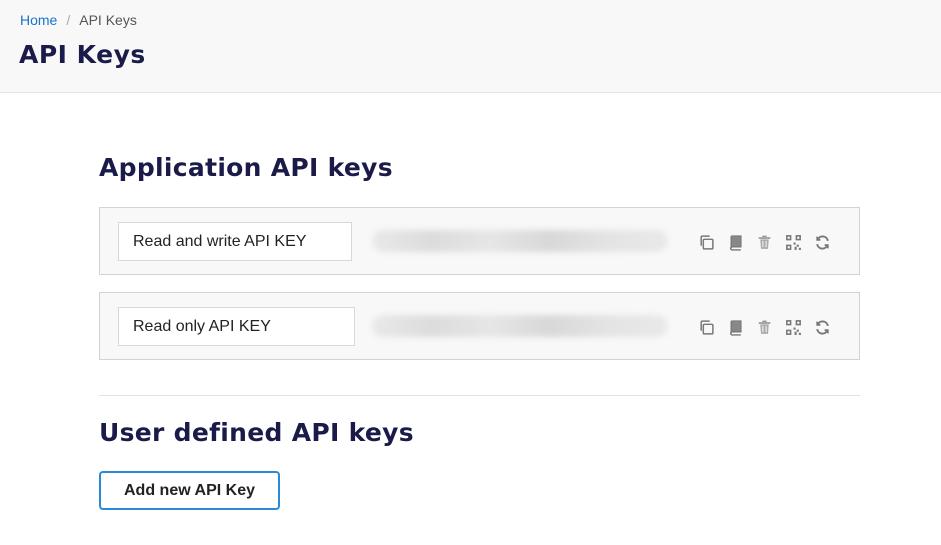 The image size is (941, 545). I want to click on api-key-row: Read only API KEY, so click(479, 326).